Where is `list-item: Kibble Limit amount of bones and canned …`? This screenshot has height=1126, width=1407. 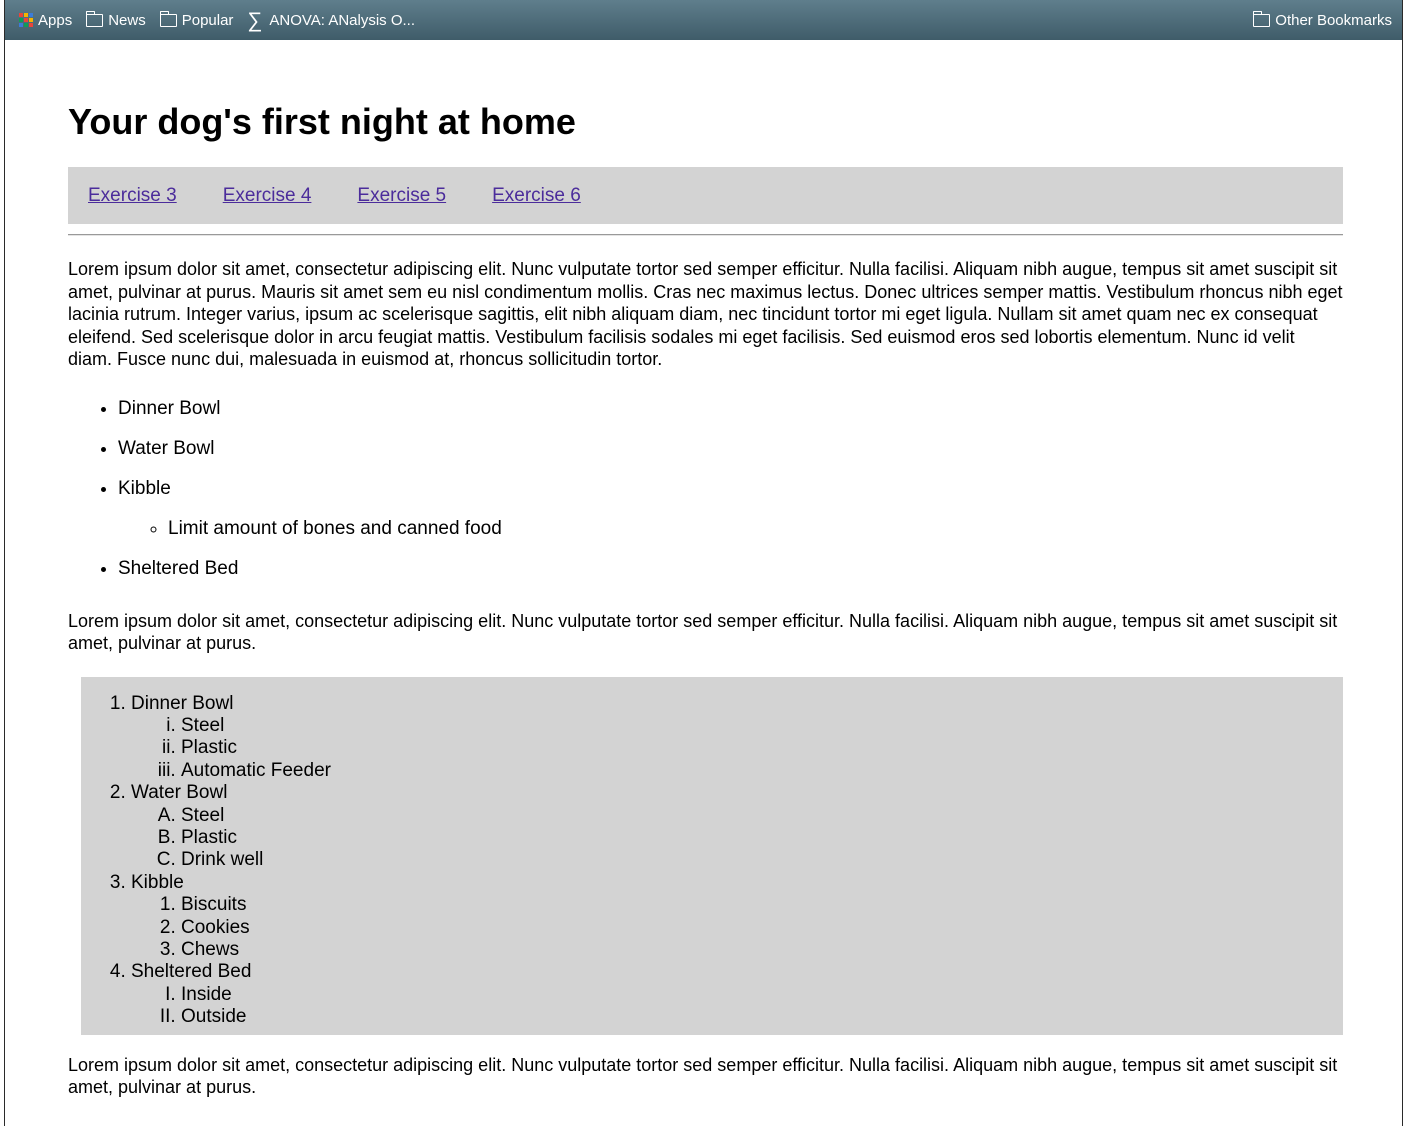
list-item: Kibble Limit amount of bones and canned … is located at coordinates (730, 509).